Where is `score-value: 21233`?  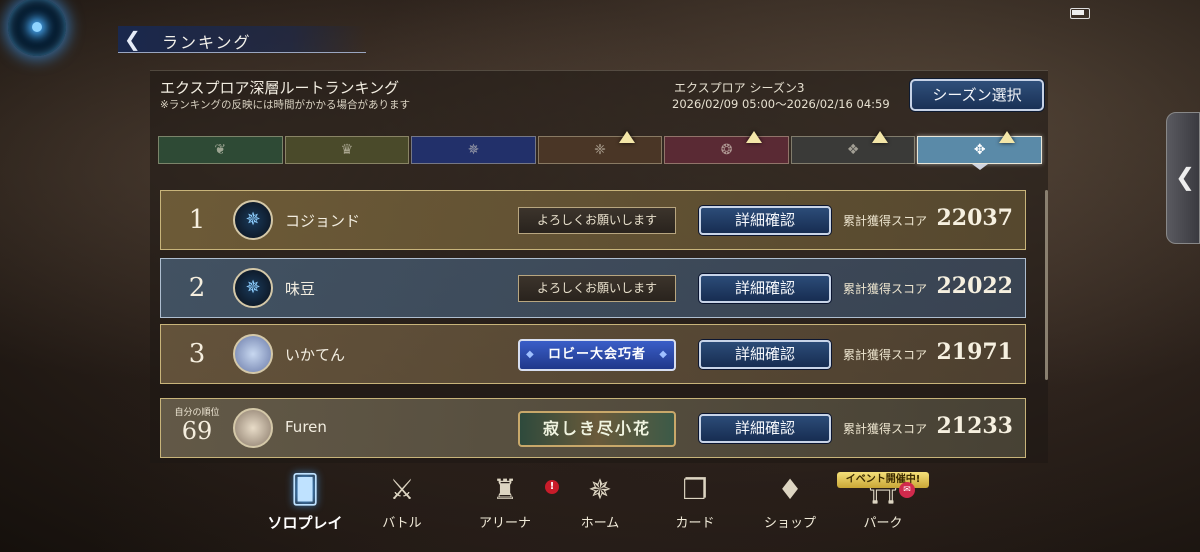
score-value: 21233 is located at coordinates (974, 426).